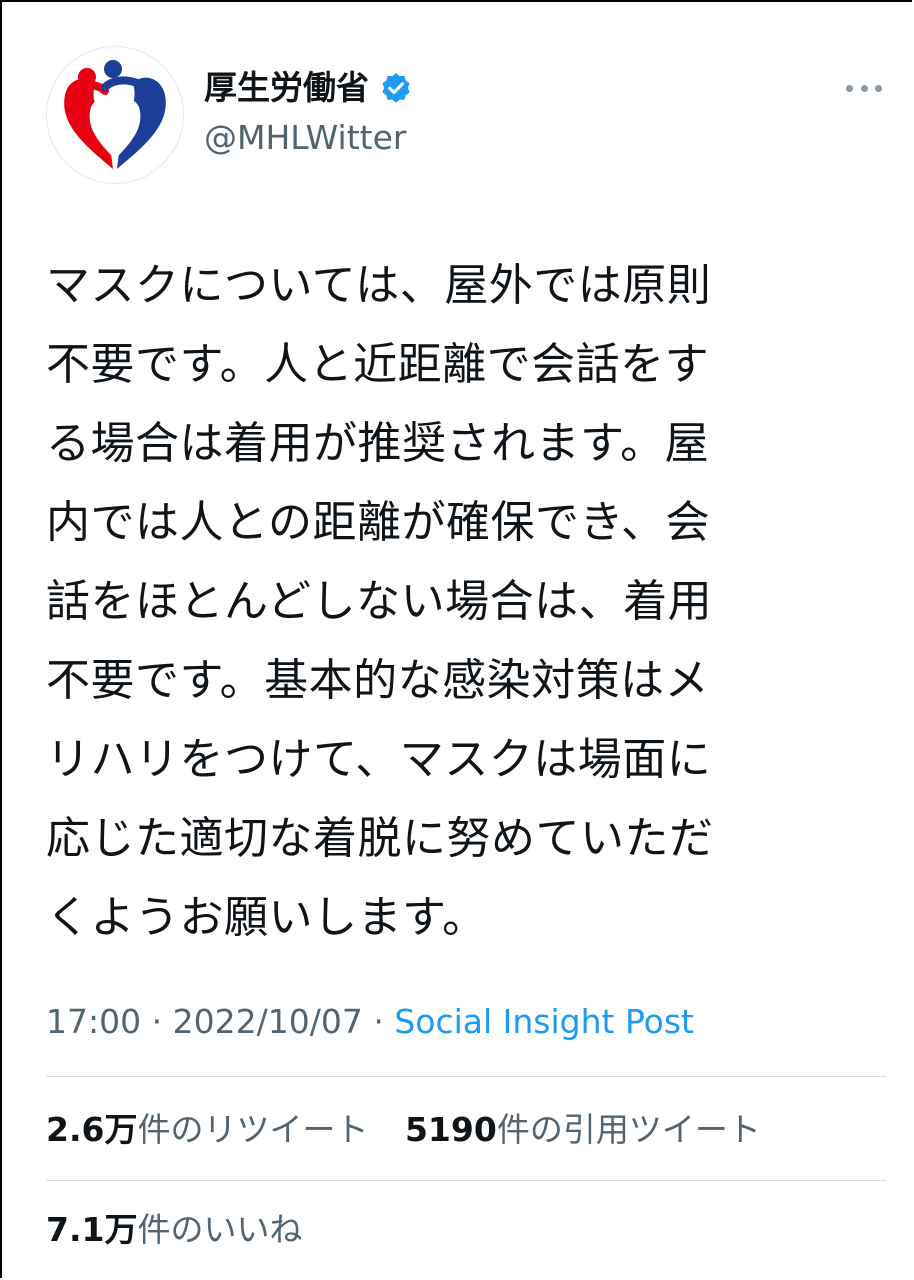 Image resolution: width=914 pixels, height=1280 pixels. I want to click on stats-row: 2.6万件のリツイート 5190件の引用ツイート, so click(416, 1130).